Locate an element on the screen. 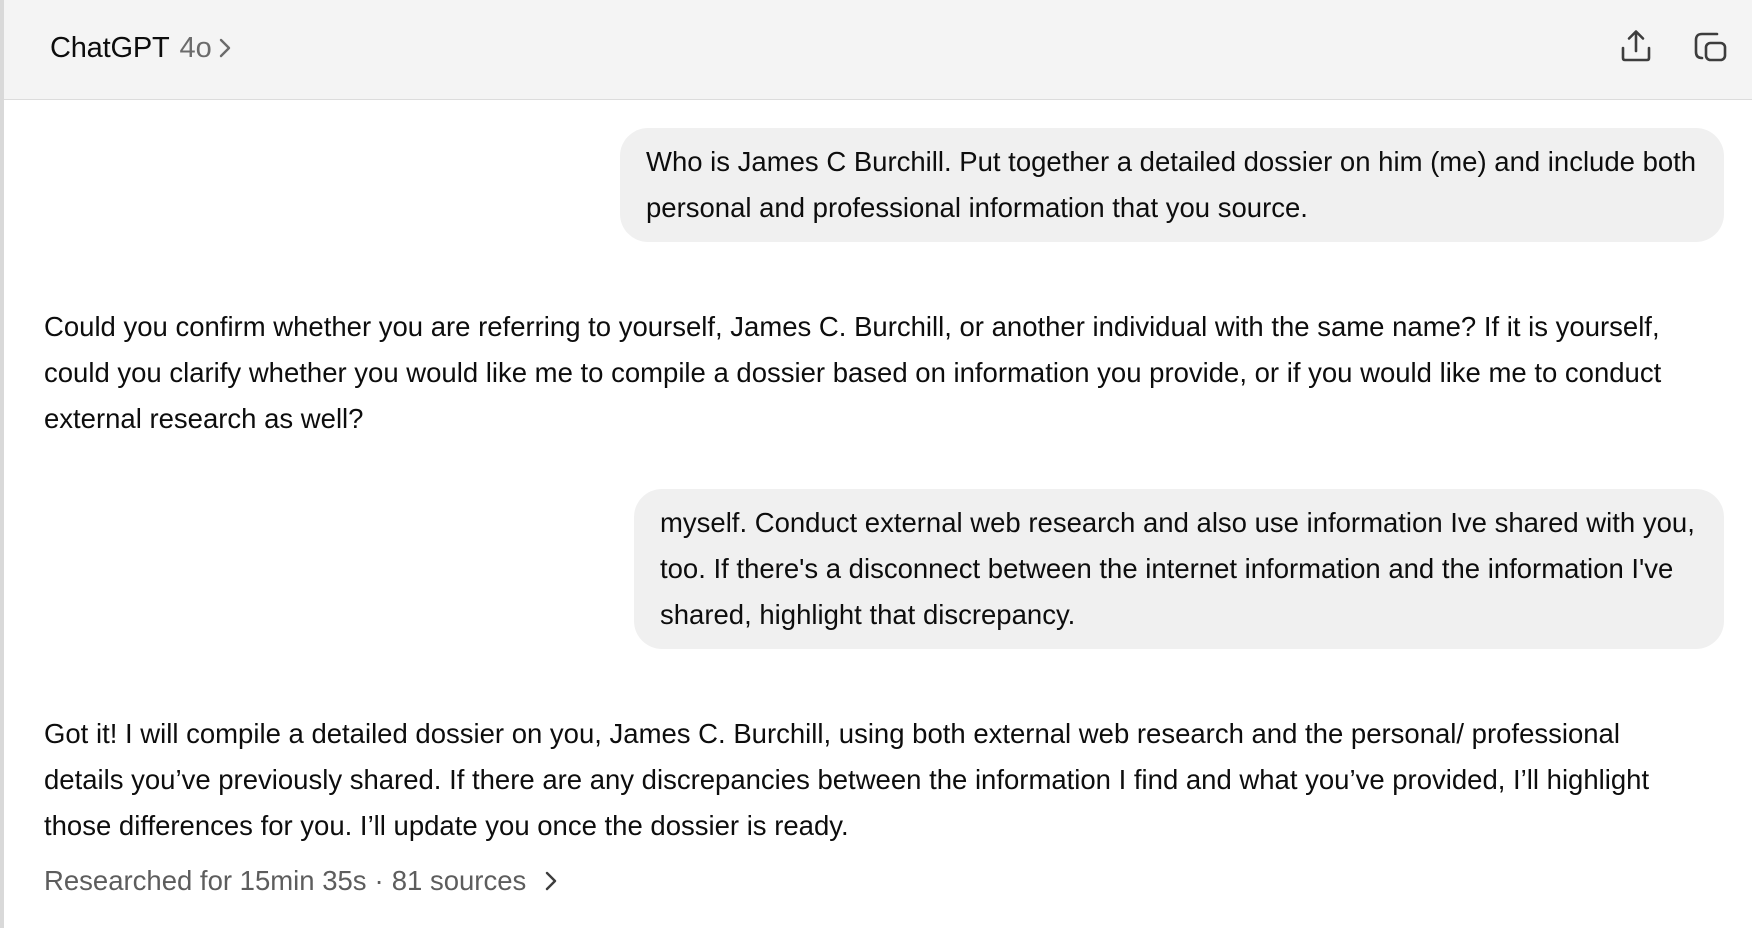 This screenshot has width=1752, height=928. share-upload-icon is located at coordinates (1636, 48).